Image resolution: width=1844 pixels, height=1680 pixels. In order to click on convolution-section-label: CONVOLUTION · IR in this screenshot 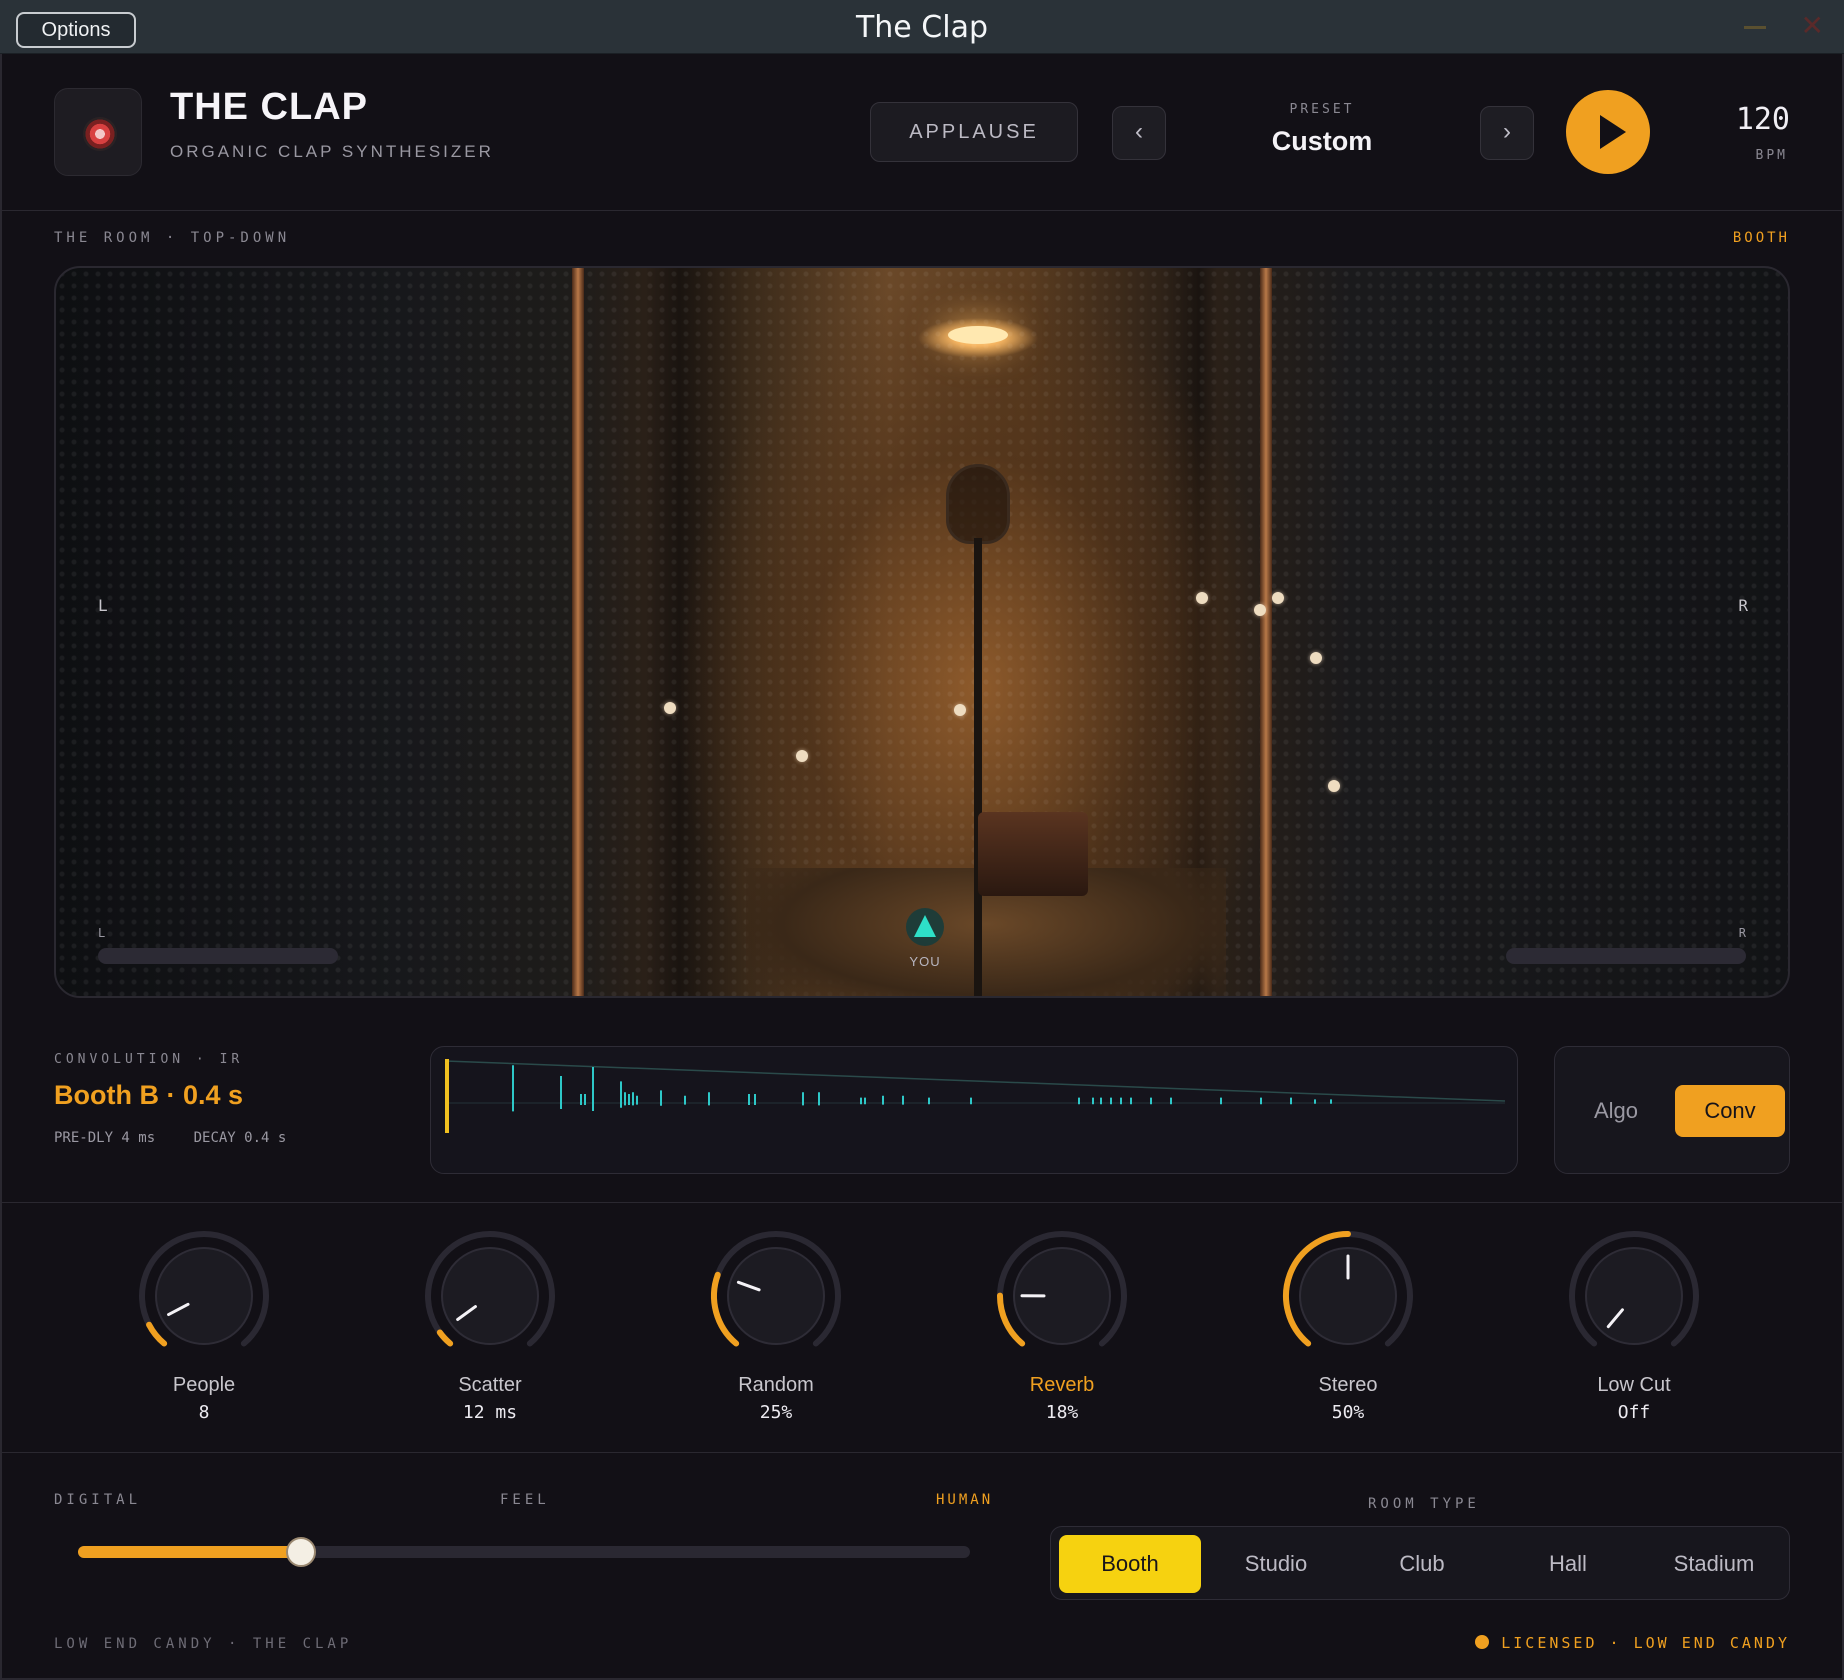, I will do `click(149, 1059)`.